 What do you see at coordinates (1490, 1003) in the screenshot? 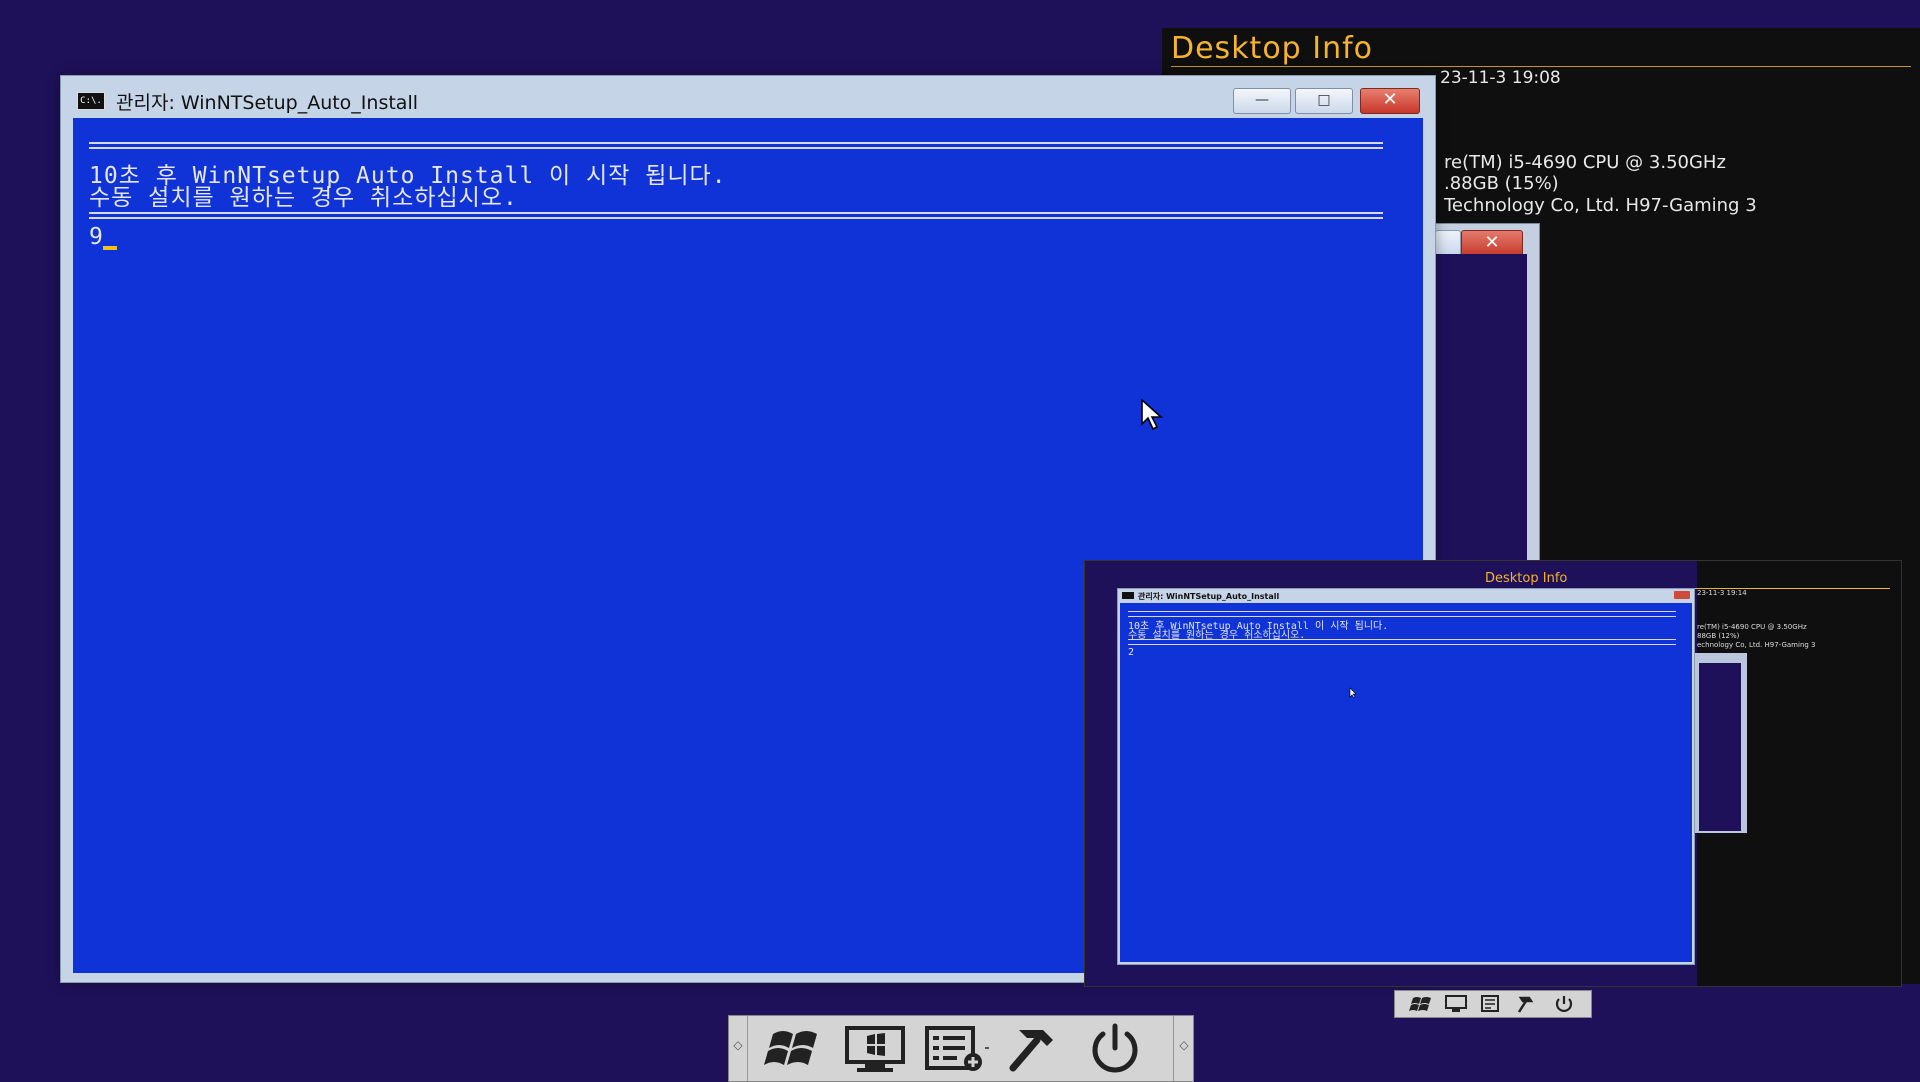
I see `thumbnail-task-list-icon` at bounding box center [1490, 1003].